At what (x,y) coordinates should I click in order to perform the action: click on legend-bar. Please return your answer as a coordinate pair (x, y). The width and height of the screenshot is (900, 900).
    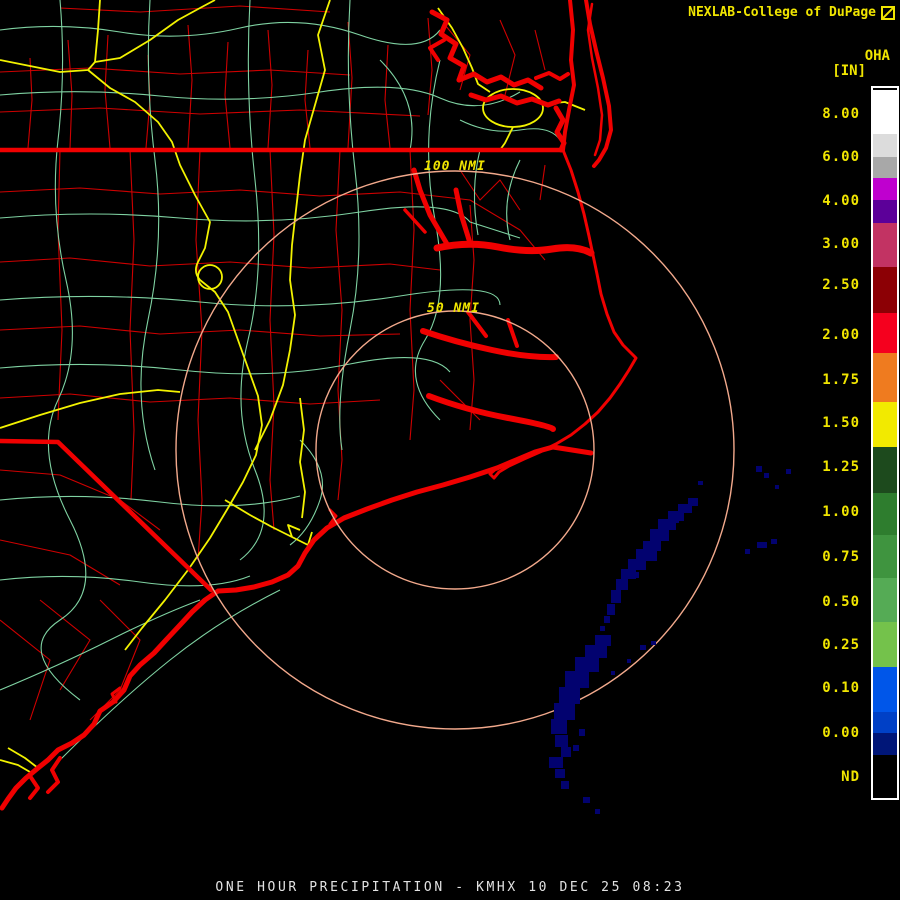
    Looking at the image, I should click on (885, 443).